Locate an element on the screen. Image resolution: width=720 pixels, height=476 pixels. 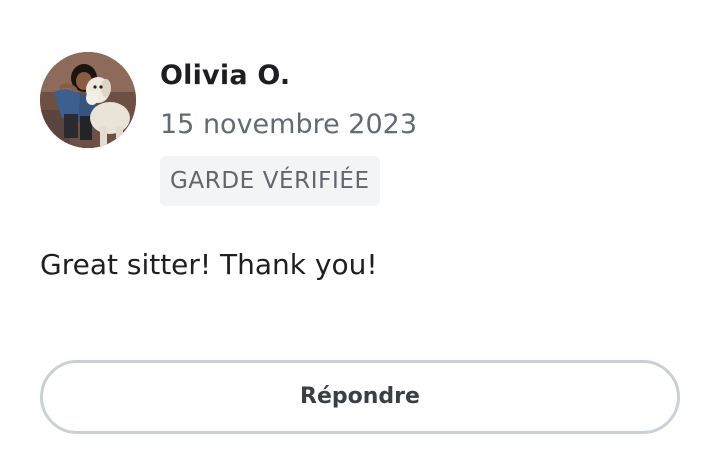
avatar-photo-icon is located at coordinates (88, 100).